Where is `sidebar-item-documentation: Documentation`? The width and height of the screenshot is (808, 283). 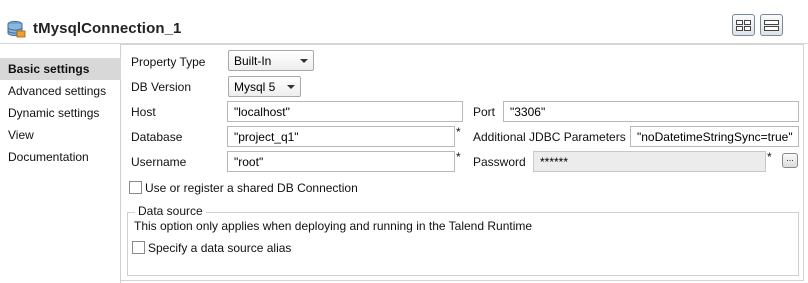
sidebar-item-documentation: Documentation is located at coordinates (60, 157).